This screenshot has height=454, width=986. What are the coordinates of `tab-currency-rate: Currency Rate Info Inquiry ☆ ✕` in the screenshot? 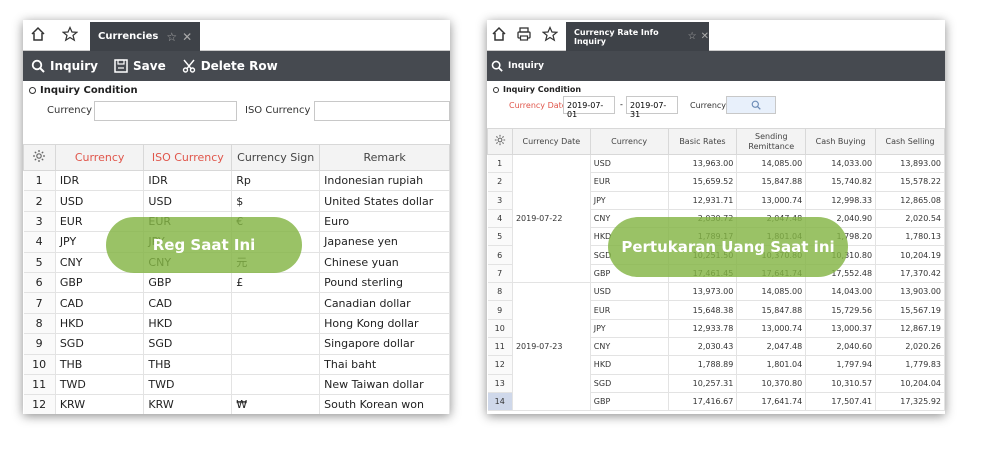 It's located at (637, 36).